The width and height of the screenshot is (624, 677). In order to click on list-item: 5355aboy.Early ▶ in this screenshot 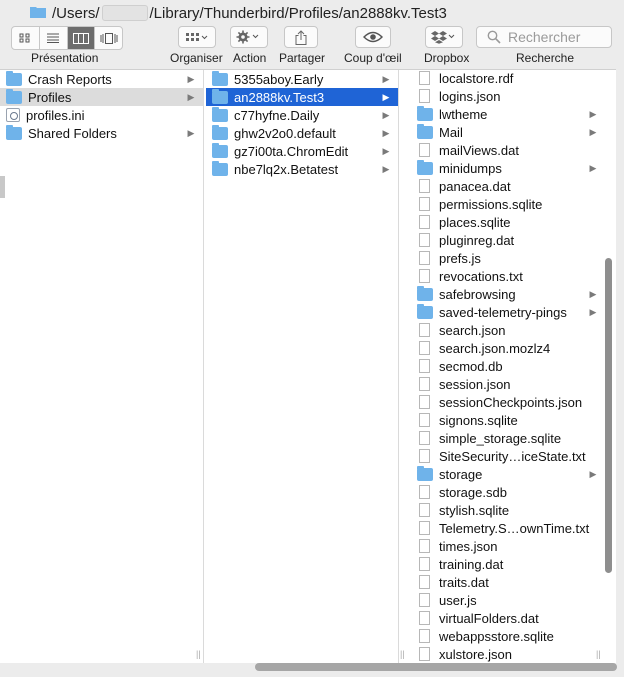, I will do `click(302, 79)`.